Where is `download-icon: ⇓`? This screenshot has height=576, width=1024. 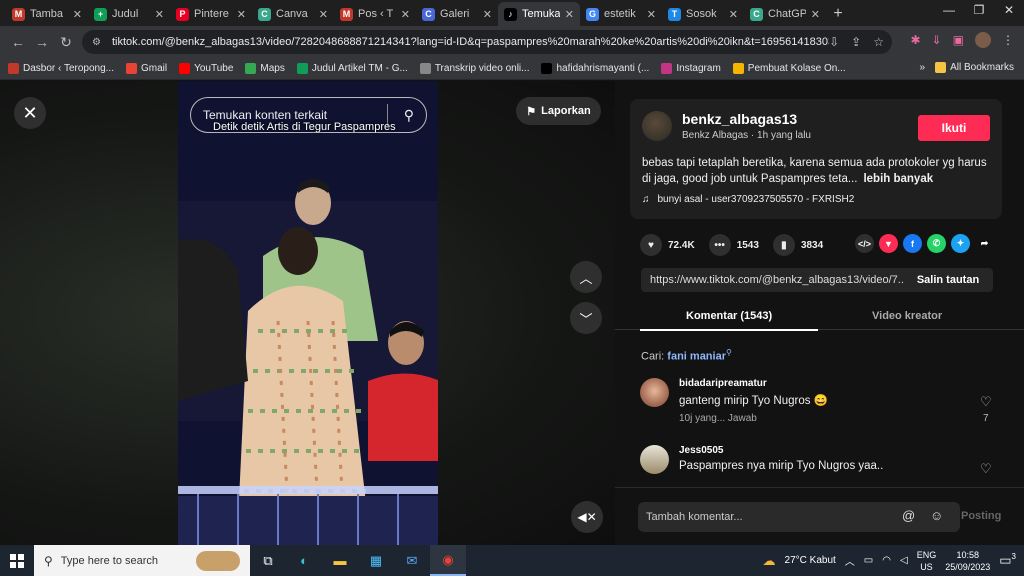
download-icon: ⇓ is located at coordinates (937, 40).